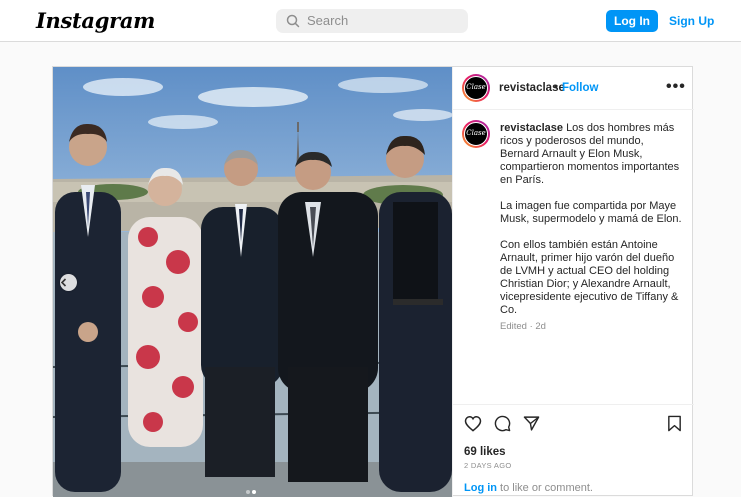 The image size is (741, 497). Describe the element at coordinates (254, 492) in the screenshot. I see `carousel-dot-active` at that location.